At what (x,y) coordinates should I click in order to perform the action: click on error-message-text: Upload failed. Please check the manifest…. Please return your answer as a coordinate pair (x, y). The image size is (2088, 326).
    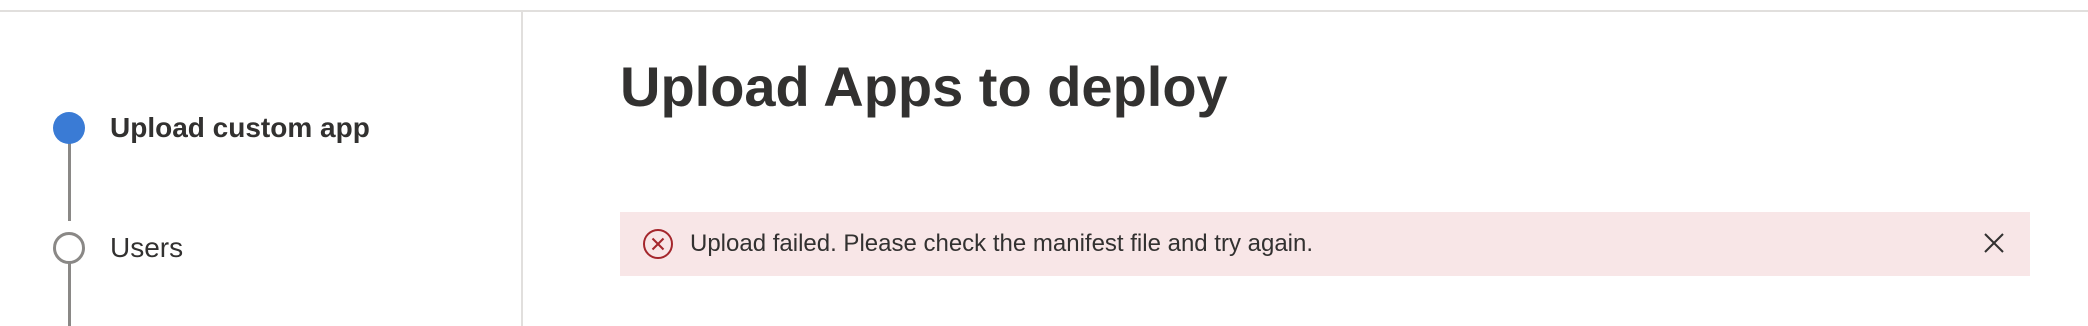
    Looking at the image, I should click on (1002, 243).